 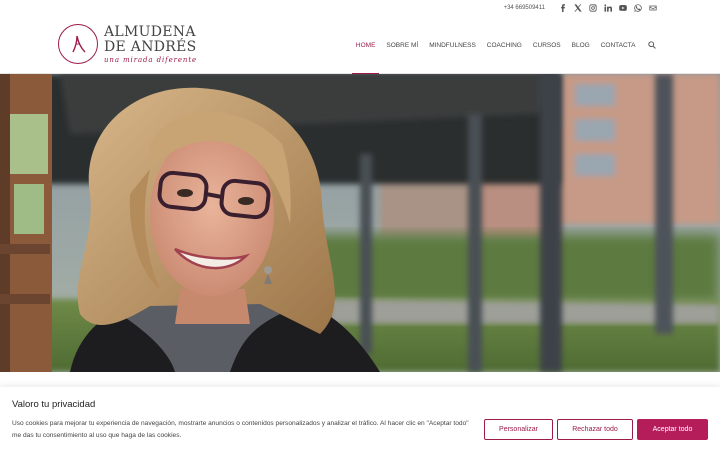 I want to click on social-links, so click(x=607, y=8).